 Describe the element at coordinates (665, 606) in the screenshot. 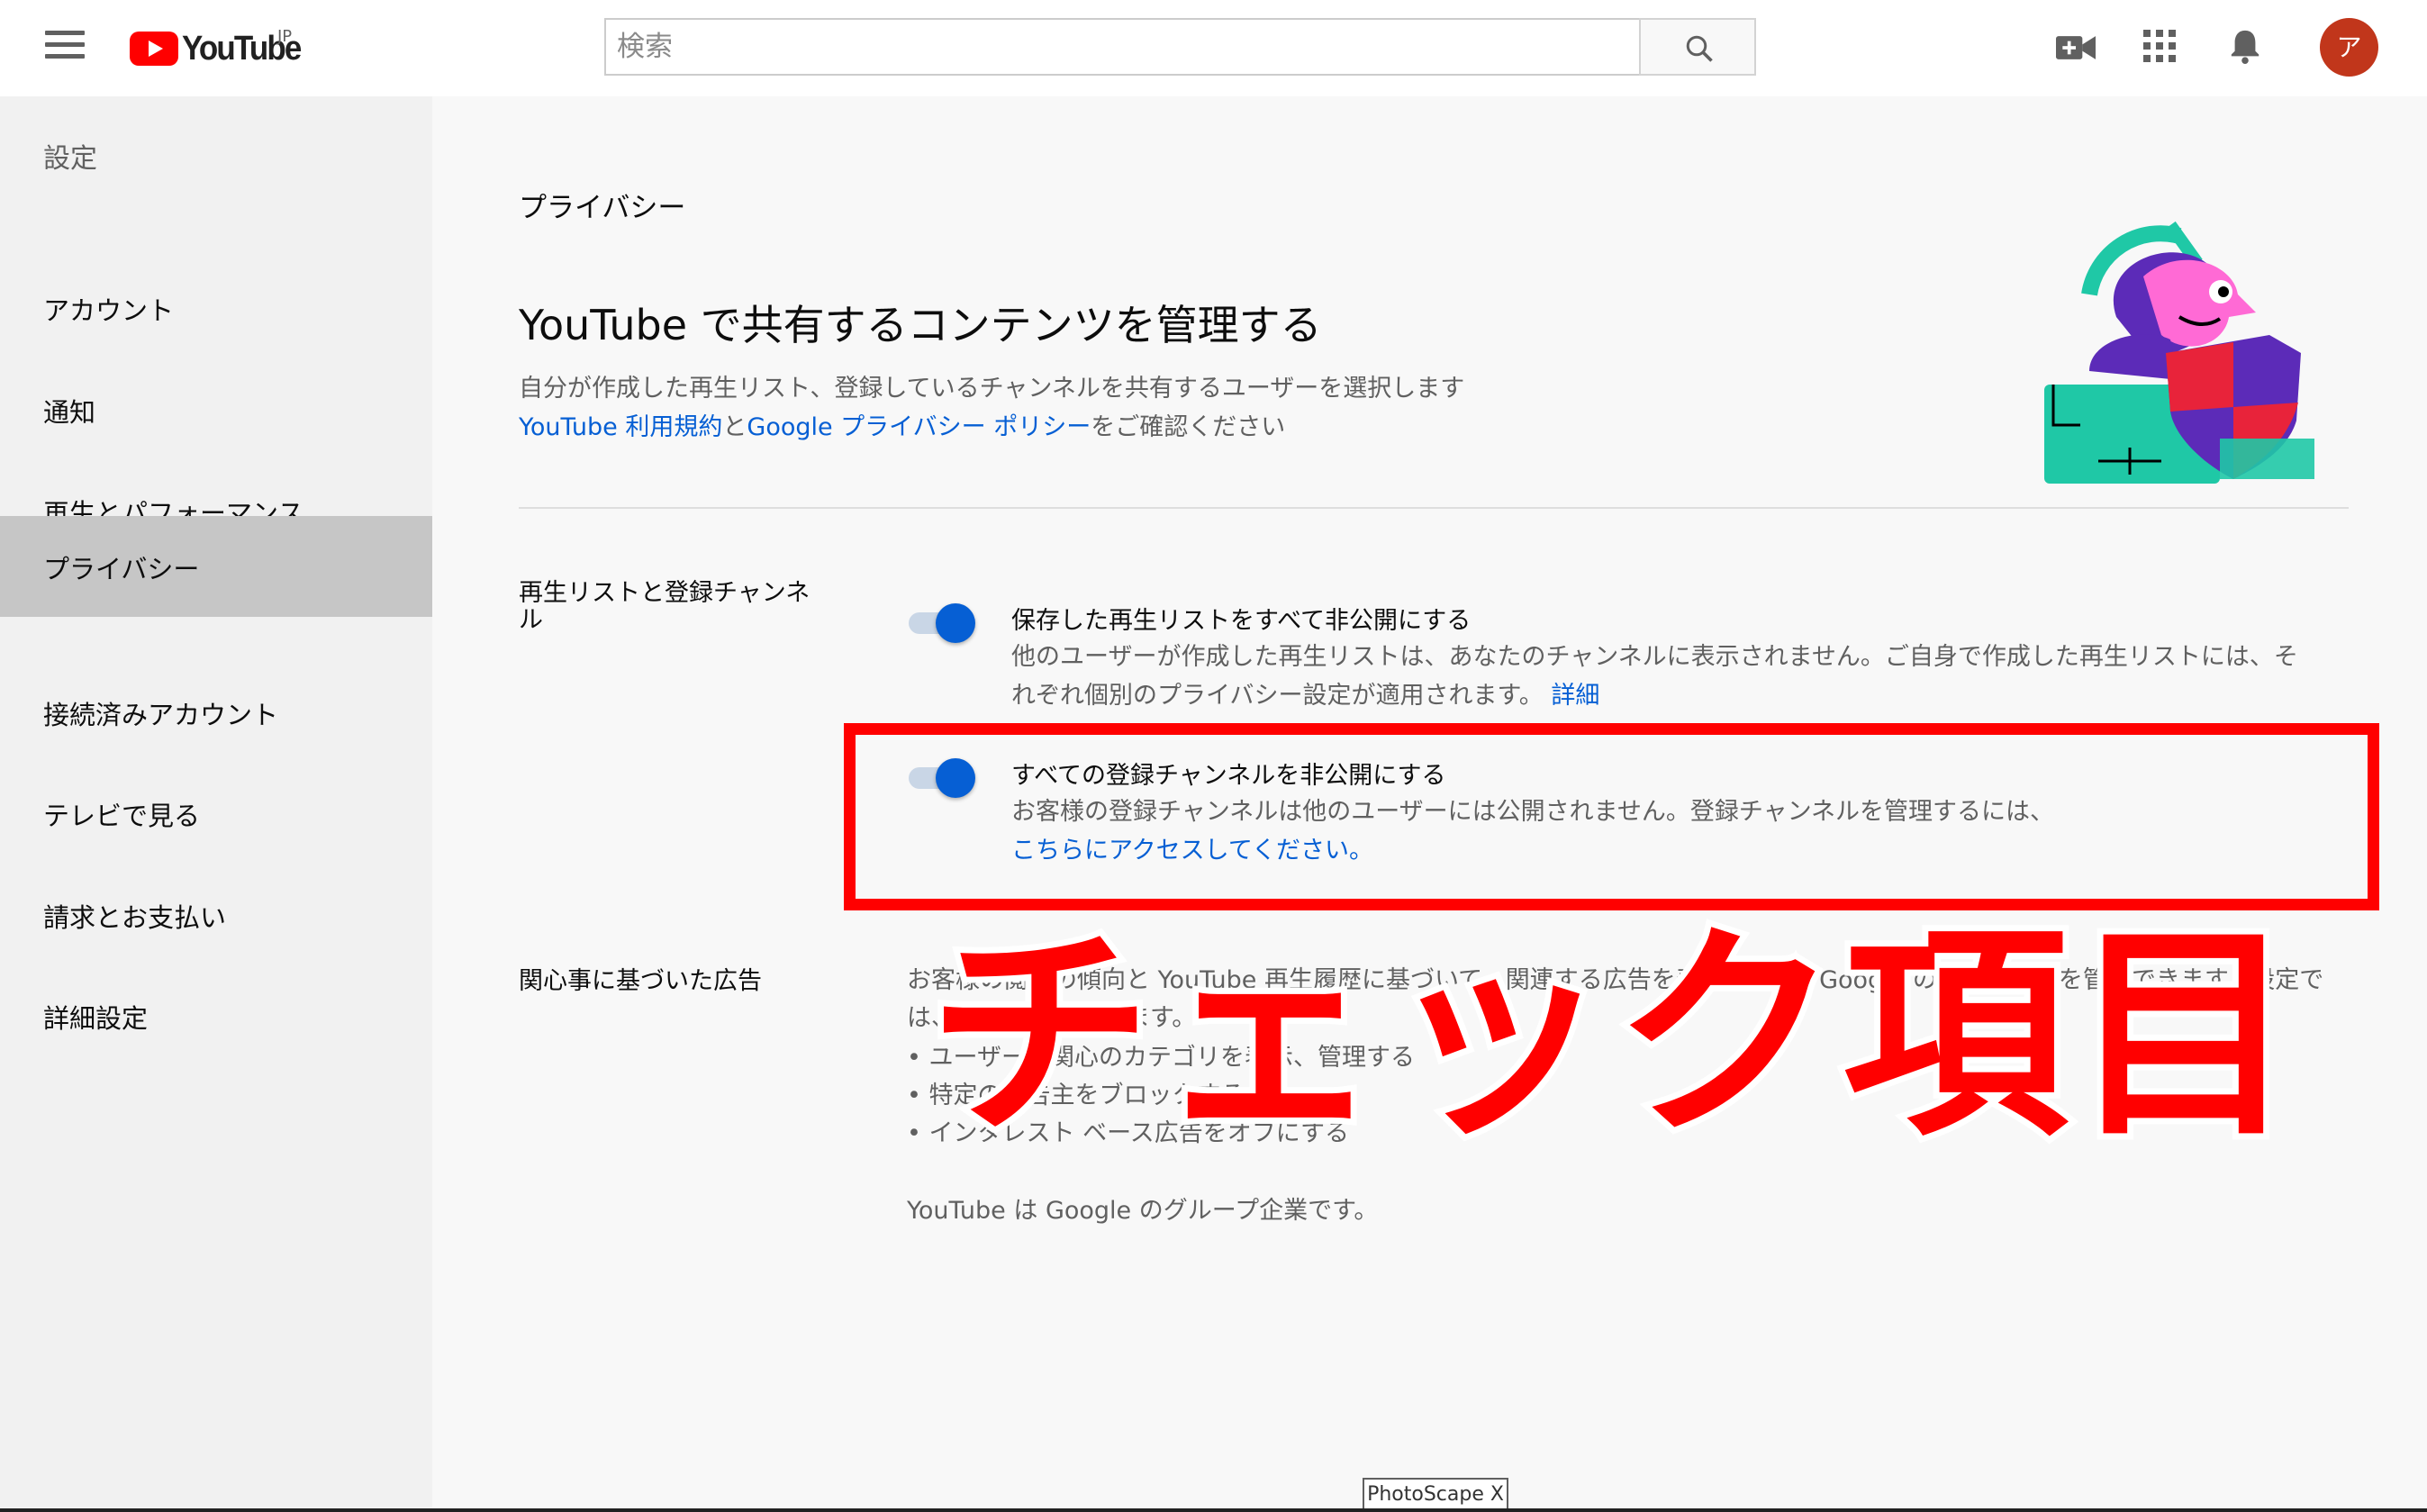

I see `playlist-subscription-group-label: 再生リストと登録チャンネル` at that location.